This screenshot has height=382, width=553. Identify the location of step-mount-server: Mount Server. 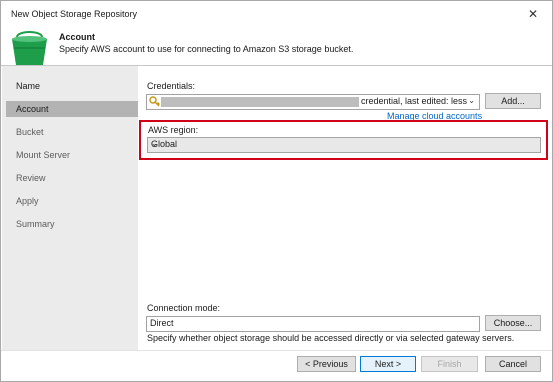
(43, 155).